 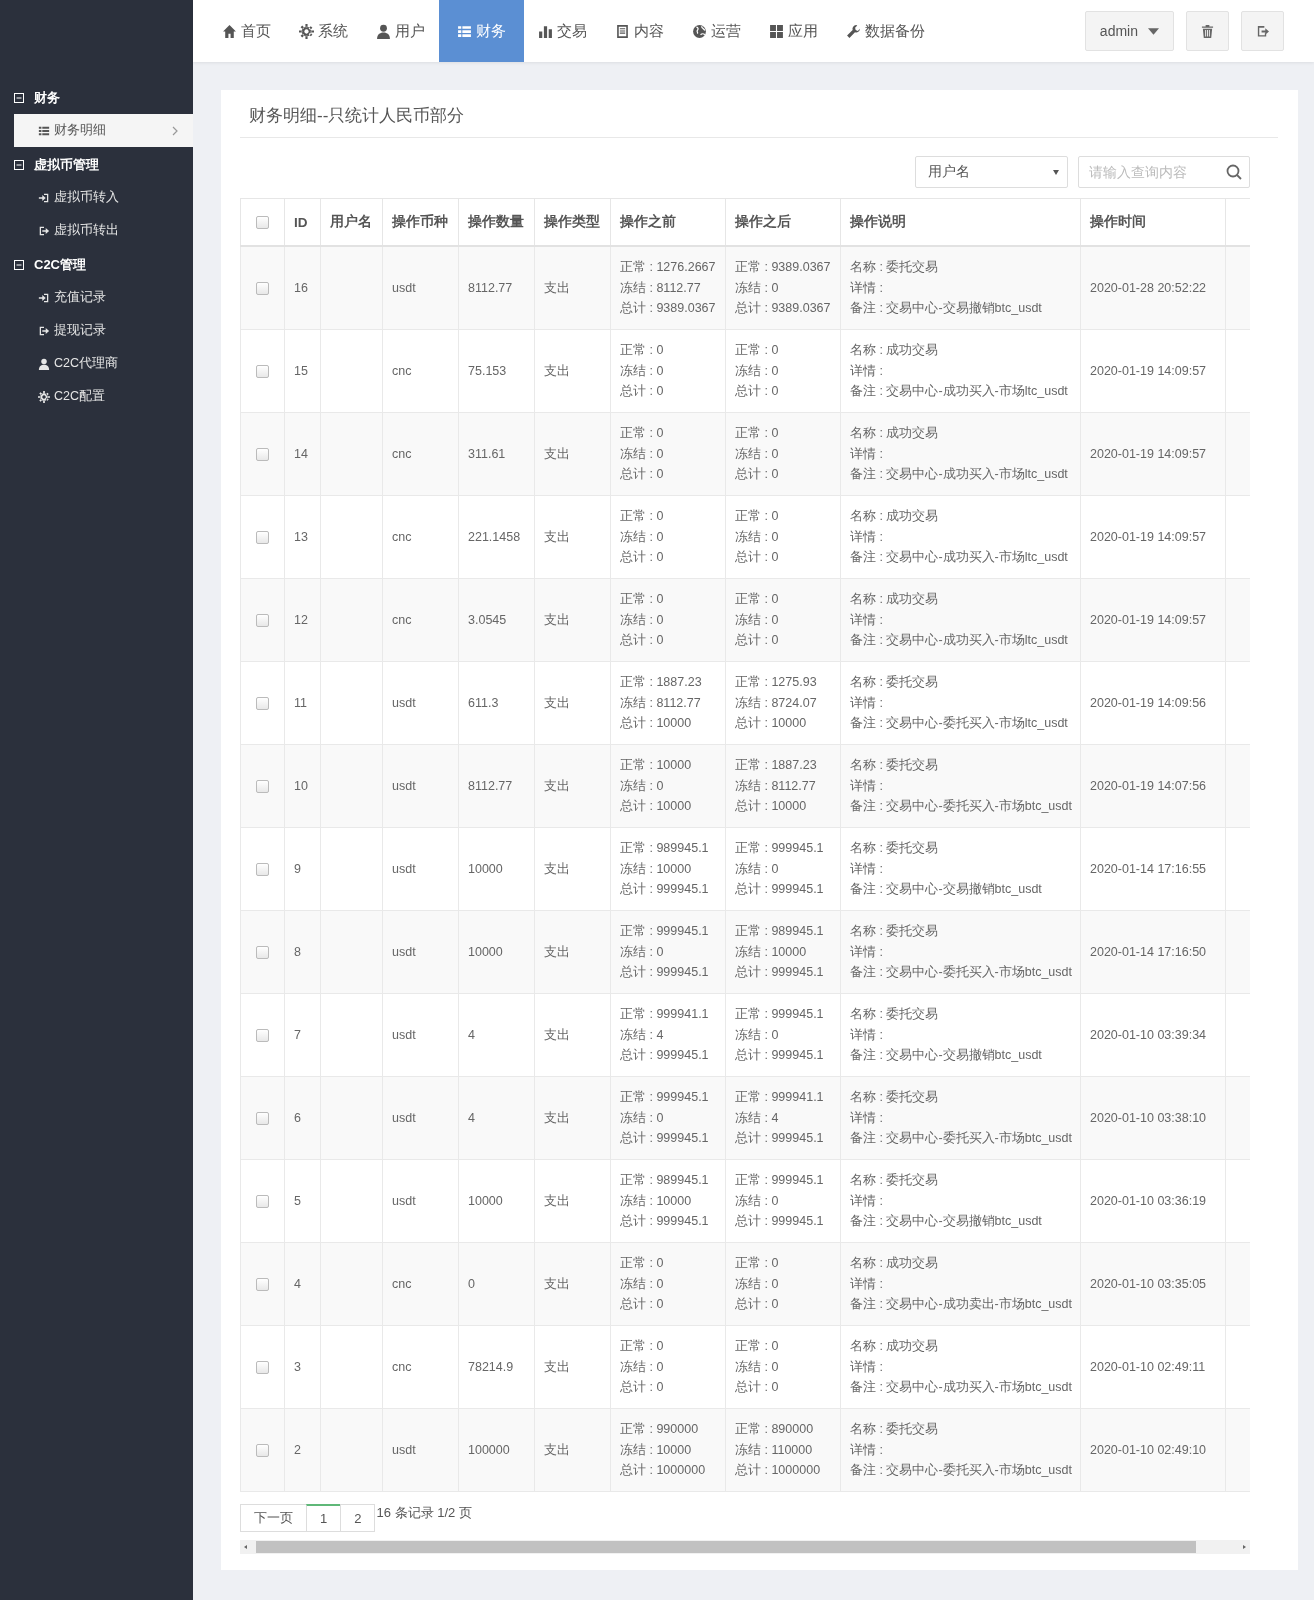 I want to click on table-cell: 2020-01-10 03:35:05, so click(x=1153, y=1284).